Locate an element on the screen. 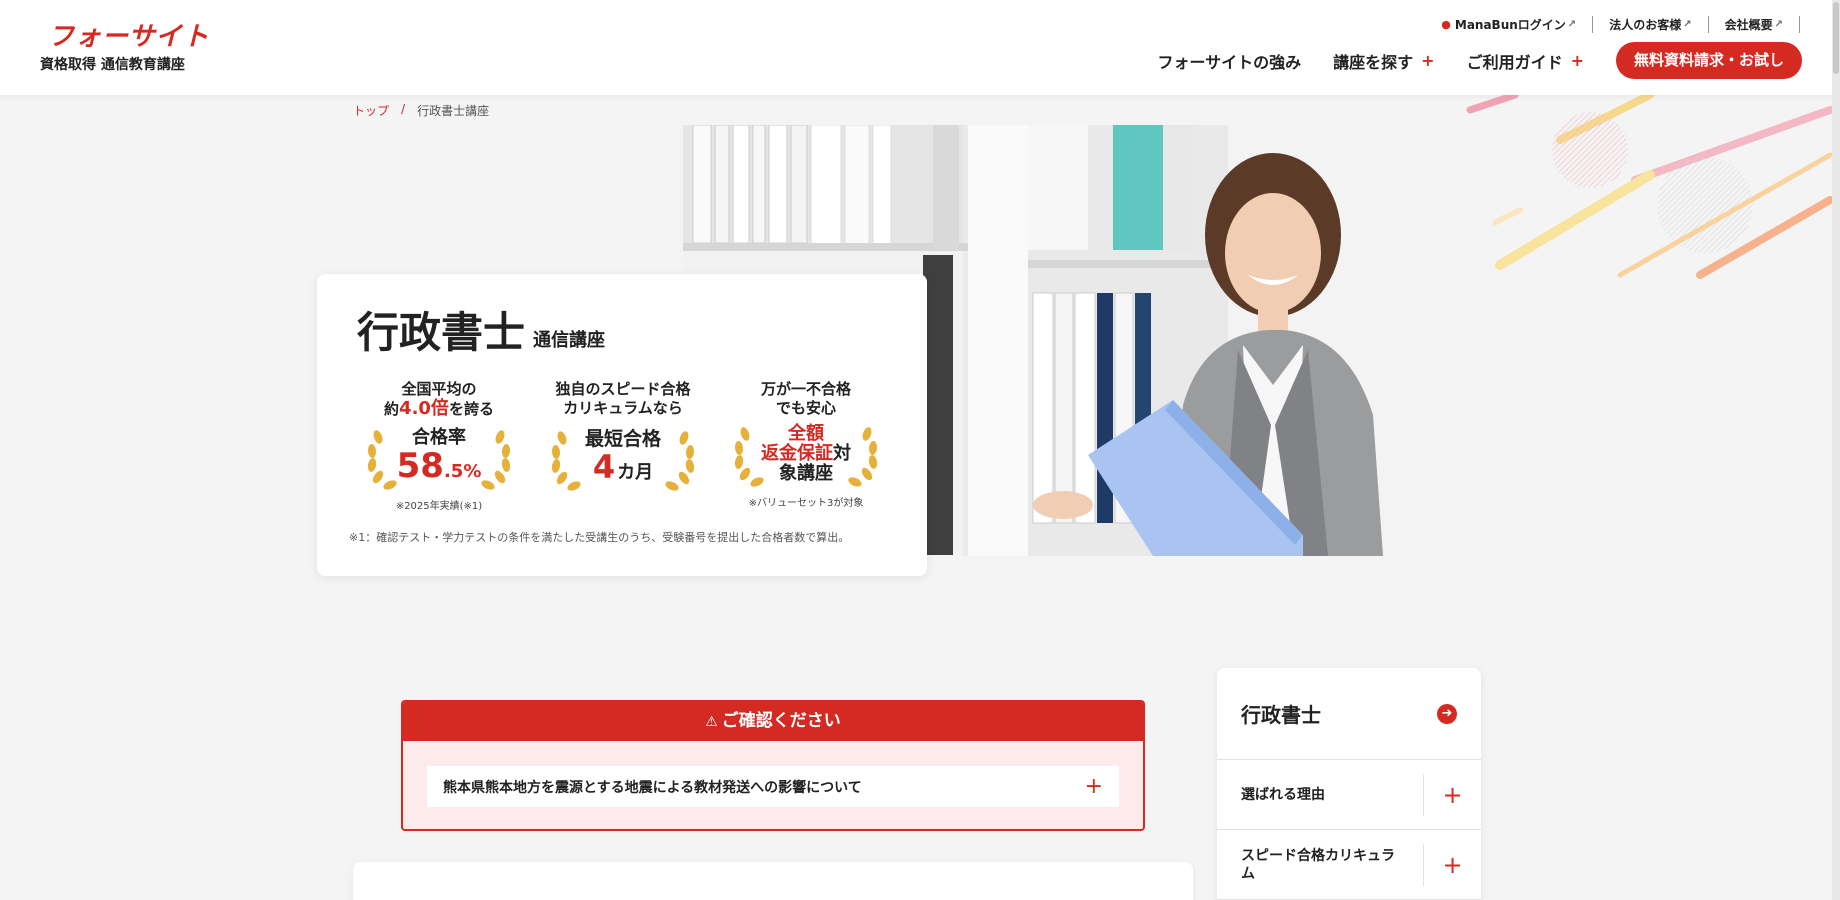 The width and height of the screenshot is (1840, 900). badge-content: 最短合格 4 カ月 is located at coordinates (623, 459).